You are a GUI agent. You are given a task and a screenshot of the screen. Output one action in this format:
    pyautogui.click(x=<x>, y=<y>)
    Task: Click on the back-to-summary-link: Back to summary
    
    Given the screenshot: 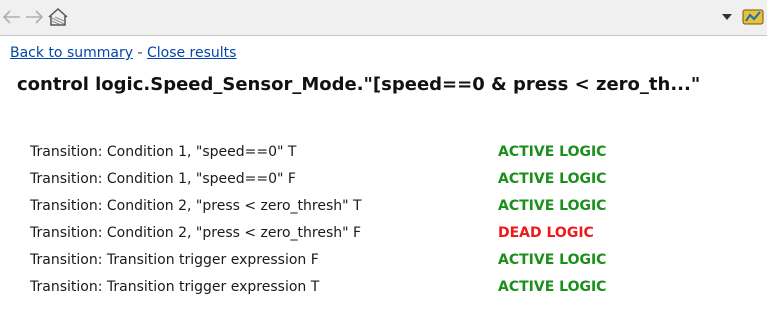 What is the action you would take?
    pyautogui.click(x=71, y=53)
    